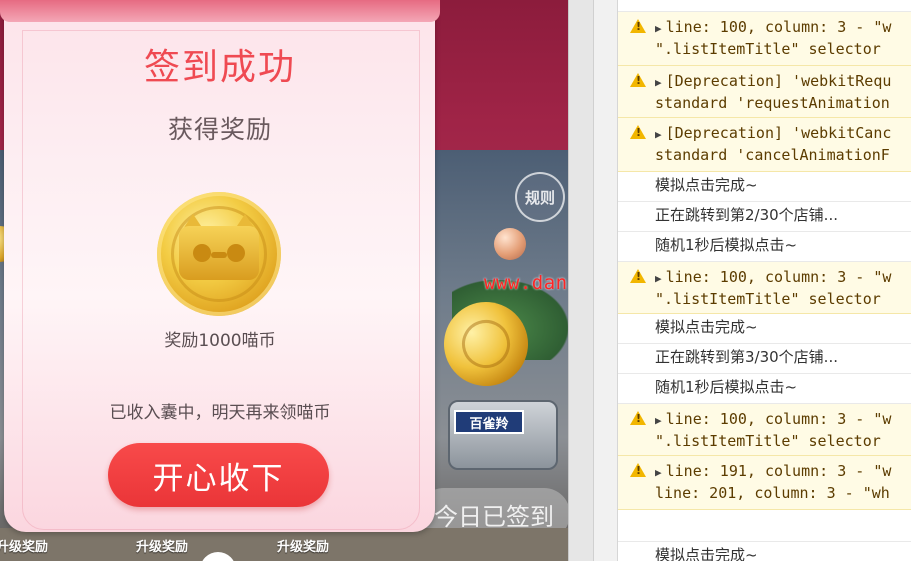 The image size is (911, 561). I want to click on console-message-text: [Deprecation] 'webkitCanc, so click(778, 133).